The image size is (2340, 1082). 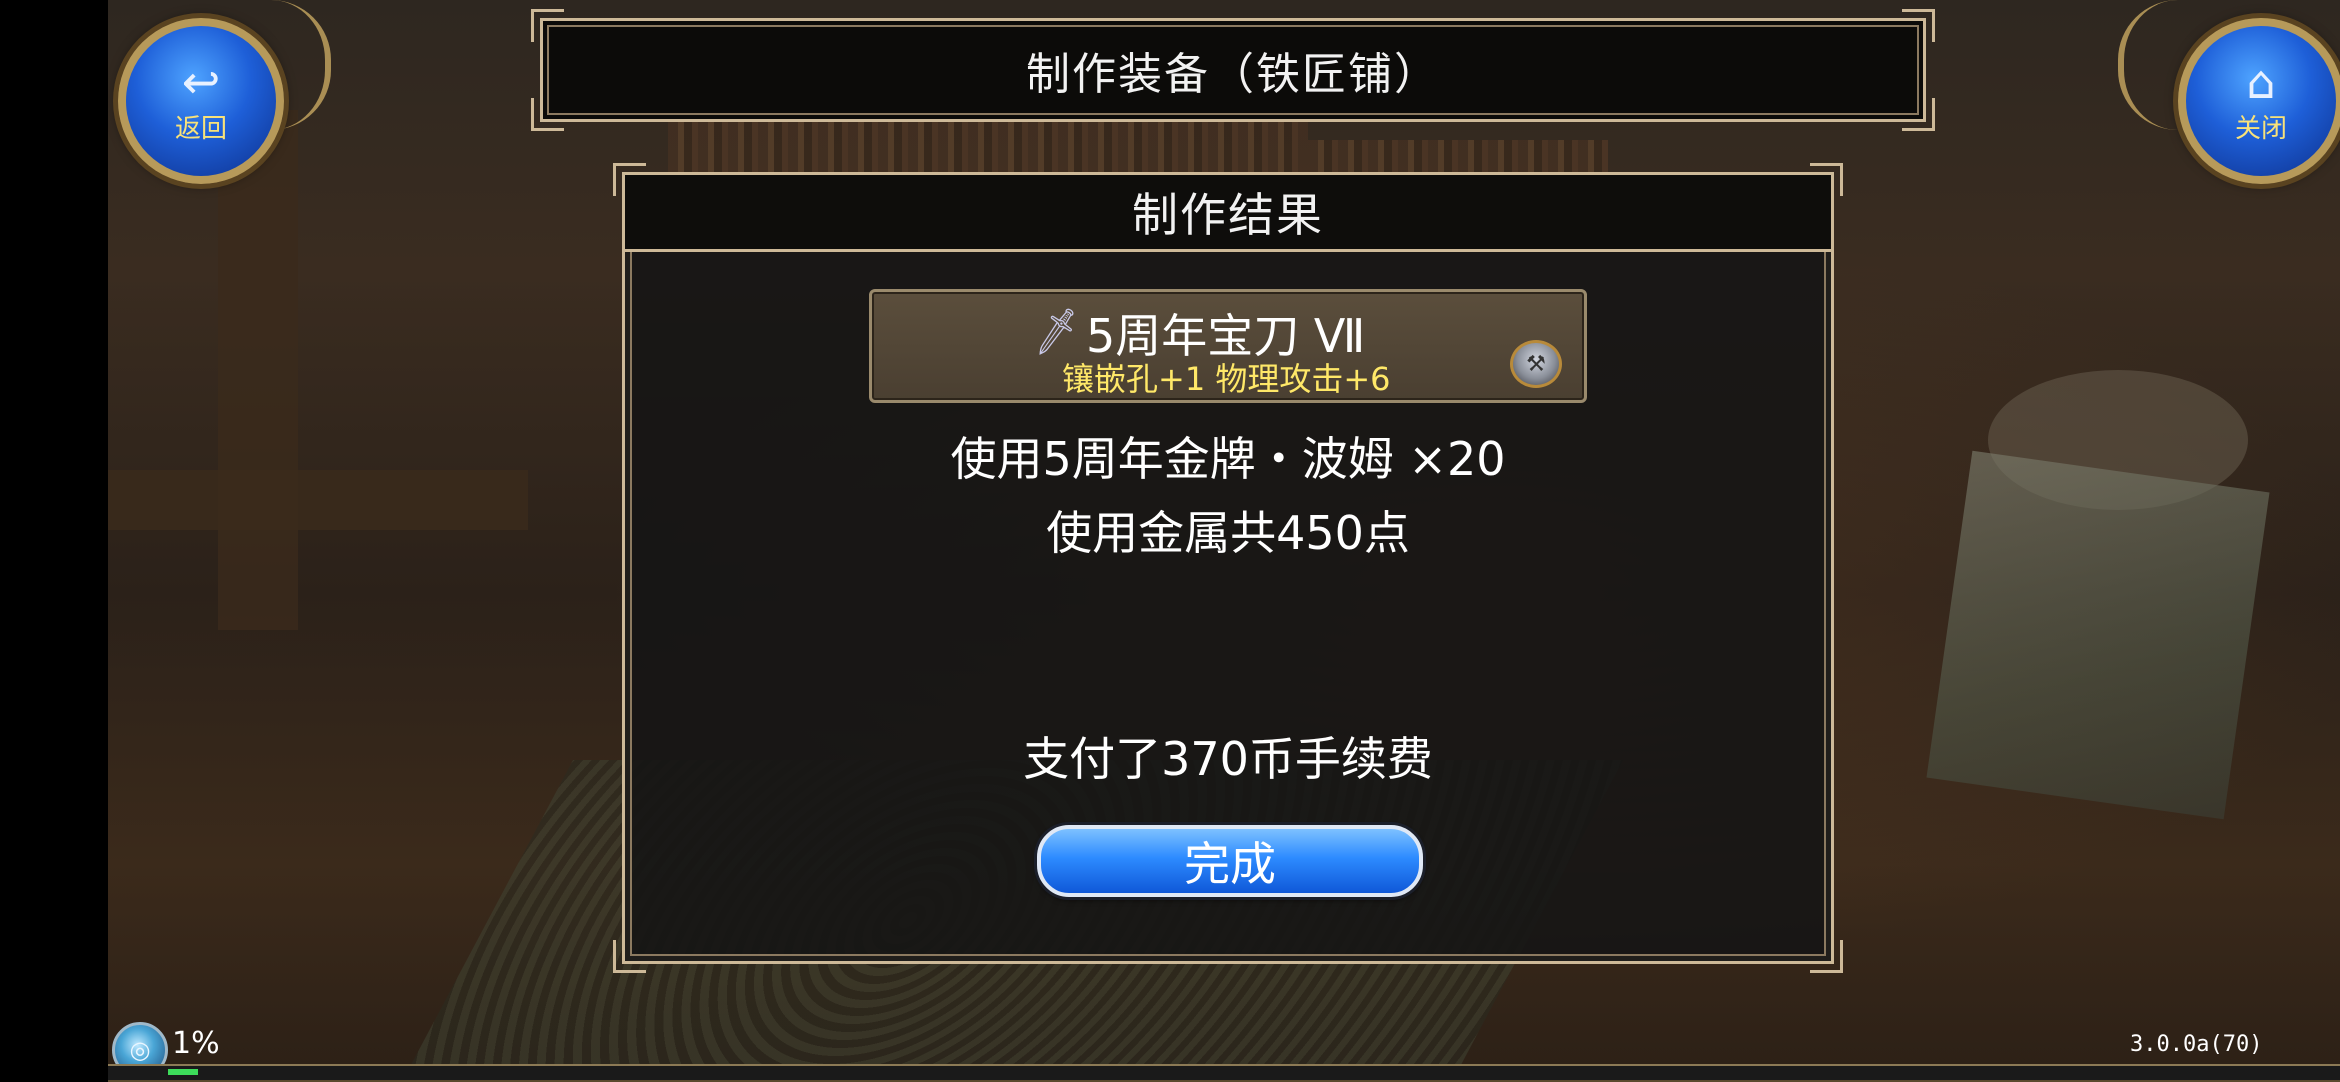 What do you see at coordinates (1230, 861) in the screenshot?
I see `done-button: 完成` at bounding box center [1230, 861].